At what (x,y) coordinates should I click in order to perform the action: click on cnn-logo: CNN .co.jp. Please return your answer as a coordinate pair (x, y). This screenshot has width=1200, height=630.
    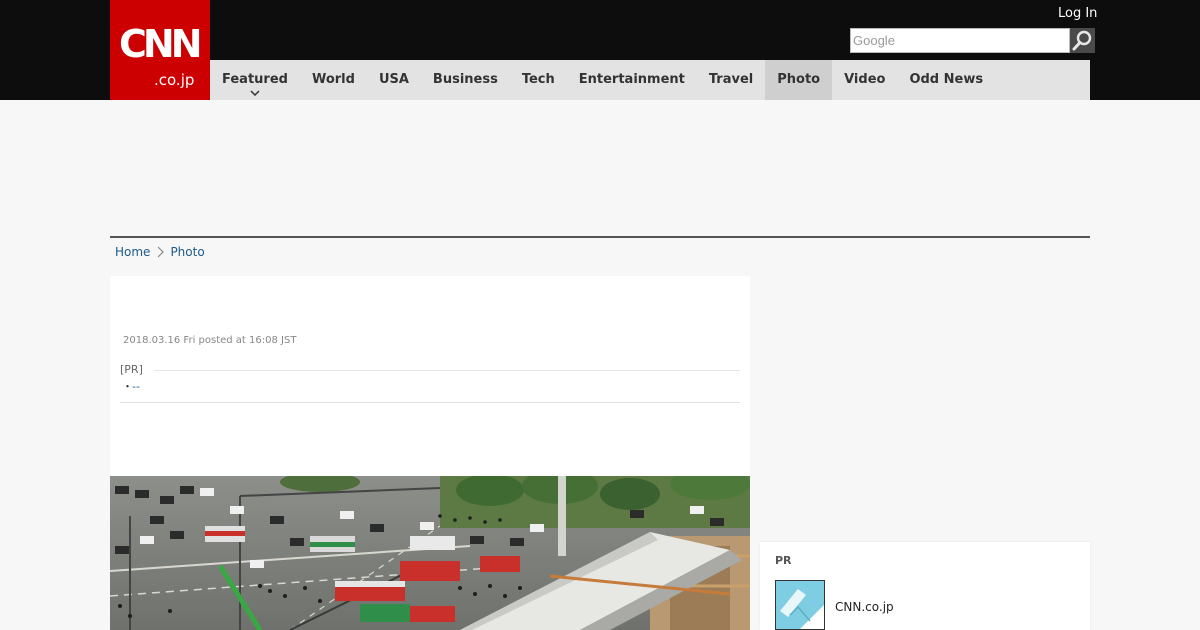
    Looking at the image, I should click on (160, 50).